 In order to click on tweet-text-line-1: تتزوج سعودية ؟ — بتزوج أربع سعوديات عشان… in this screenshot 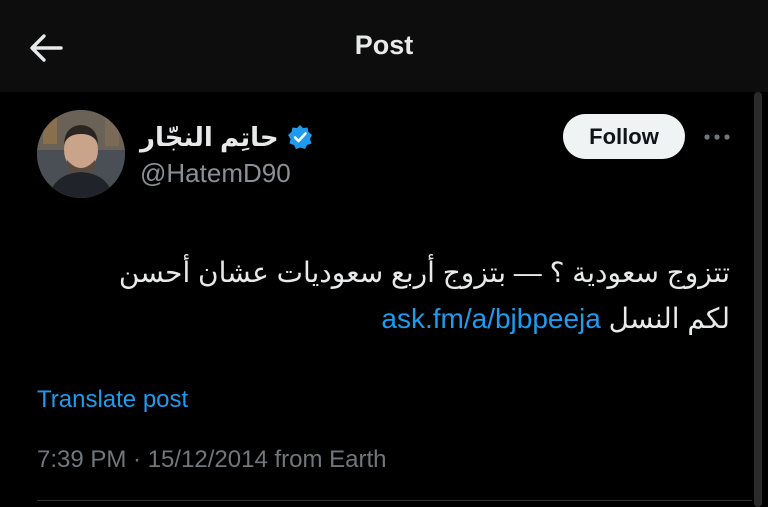, I will do `click(424, 272)`.